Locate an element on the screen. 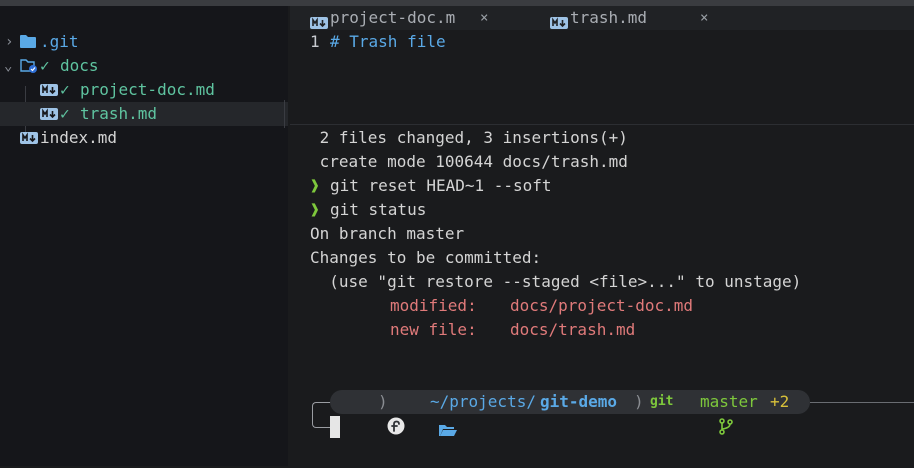  git-branch: master is located at coordinates (729, 401).